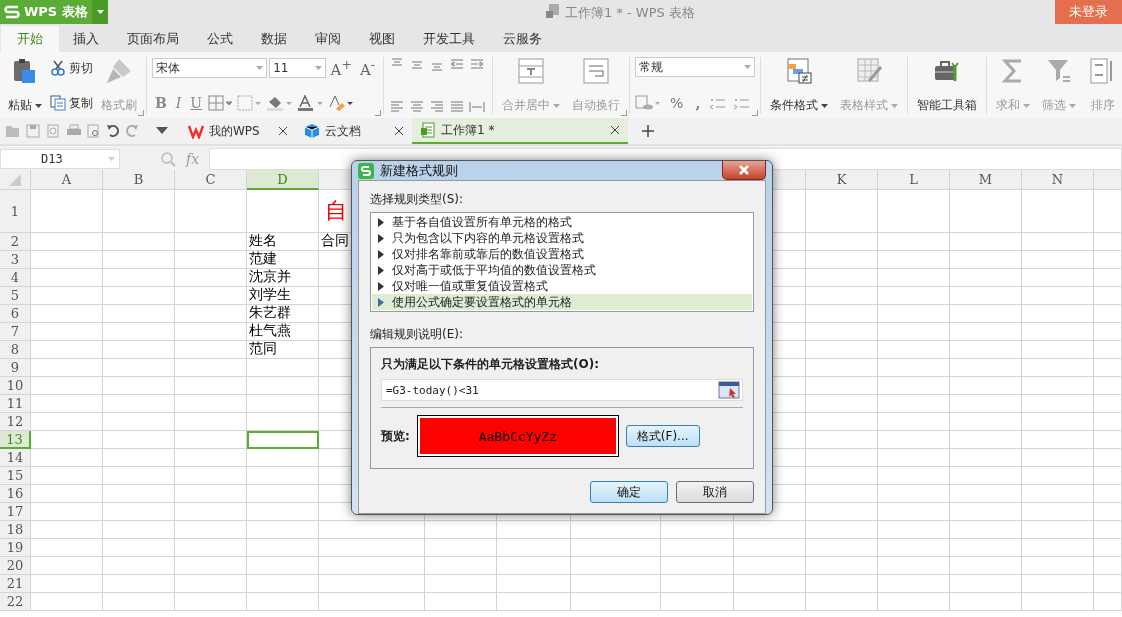  I want to click on row-header: 11, so click(15, 404).